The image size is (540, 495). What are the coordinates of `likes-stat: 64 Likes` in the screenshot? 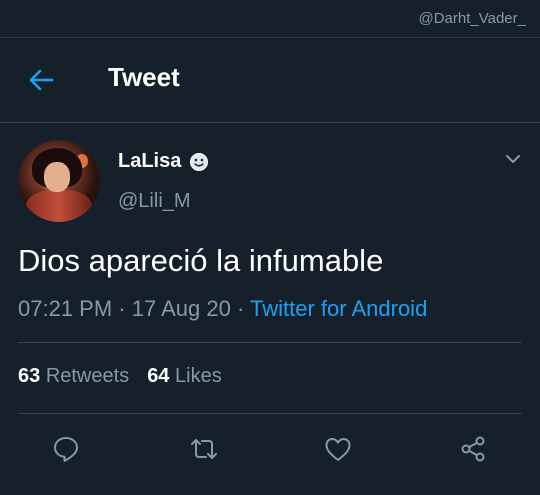 It's located at (184, 376).